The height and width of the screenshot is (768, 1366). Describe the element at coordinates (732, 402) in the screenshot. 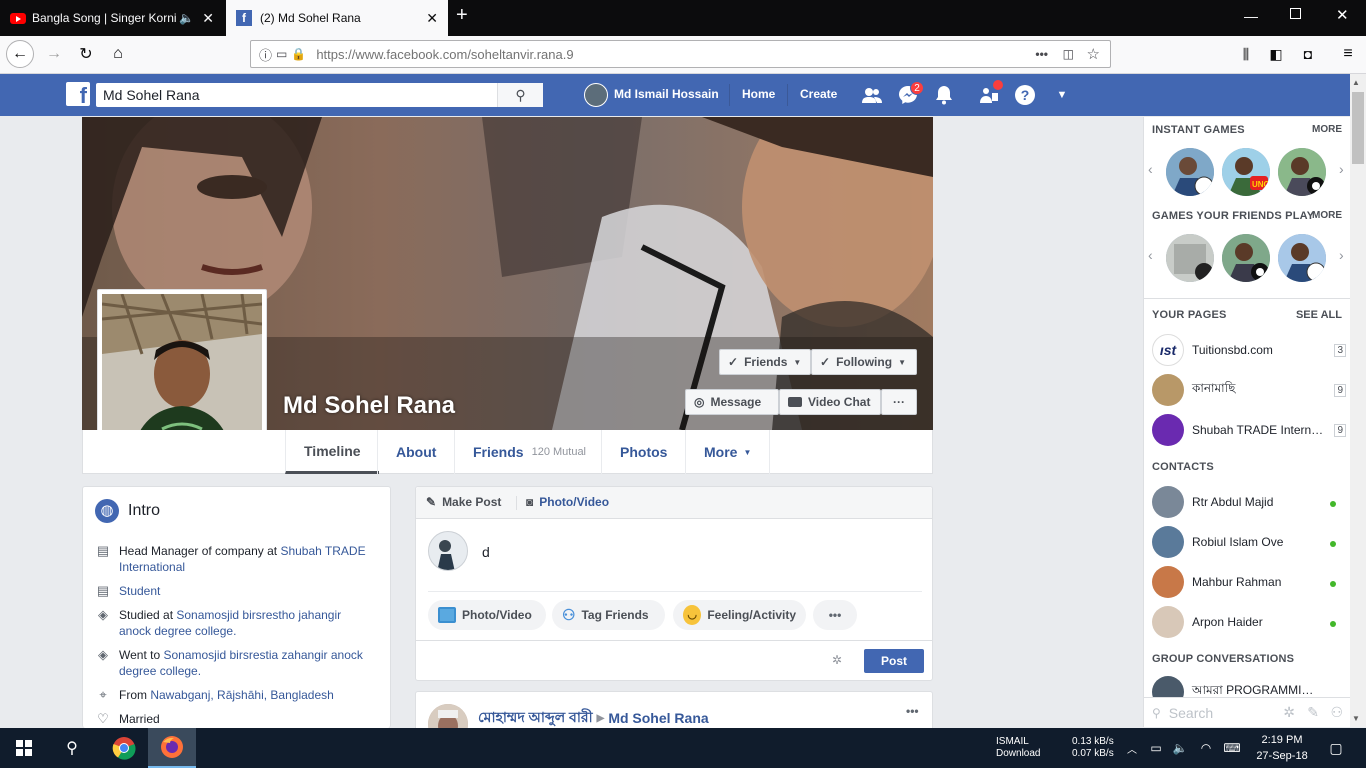

I see `message-button: ◎ Message` at that location.